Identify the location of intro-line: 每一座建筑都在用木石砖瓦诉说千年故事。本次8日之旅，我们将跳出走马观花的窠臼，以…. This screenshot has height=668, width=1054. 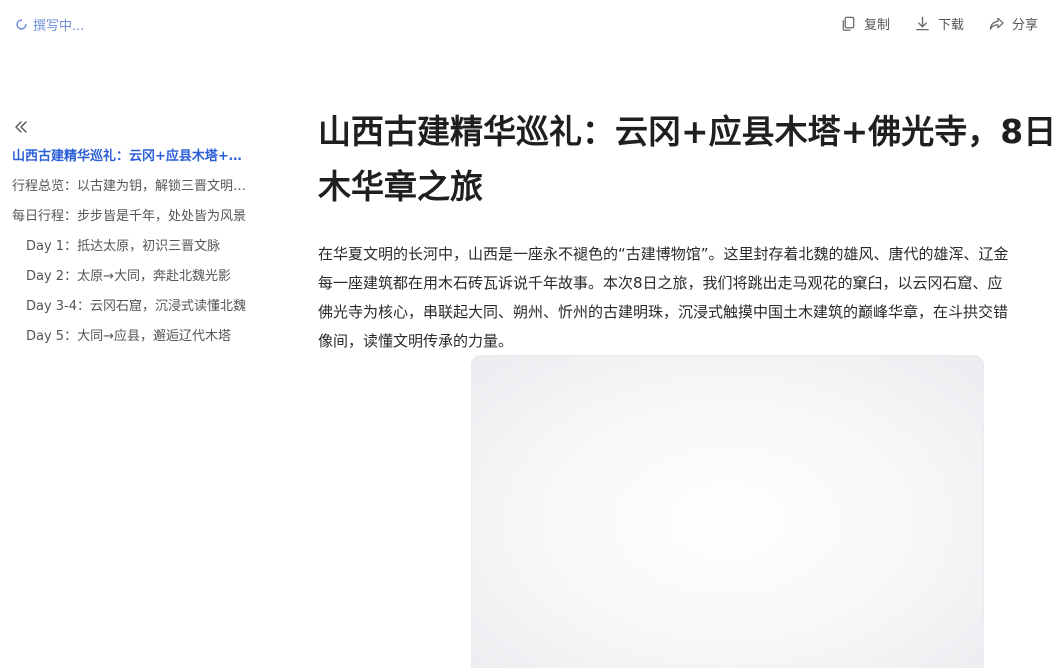
(660, 283).